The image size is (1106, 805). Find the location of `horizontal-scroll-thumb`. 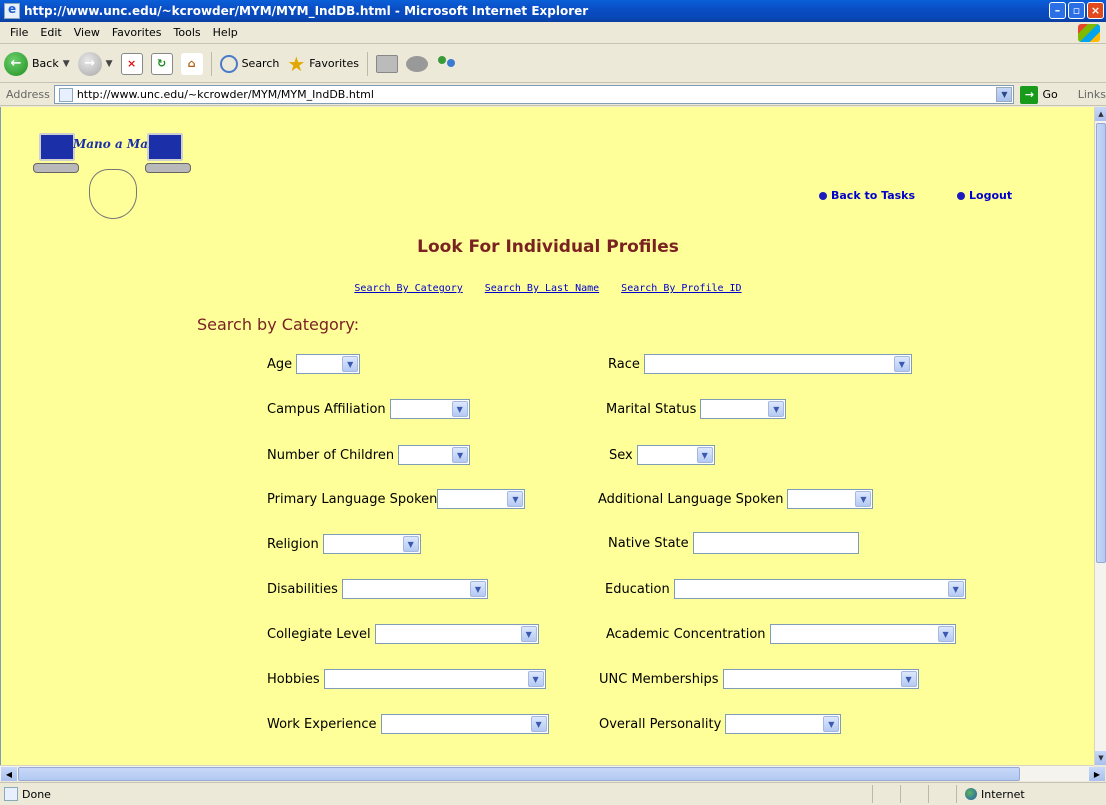

horizontal-scroll-thumb is located at coordinates (519, 774).